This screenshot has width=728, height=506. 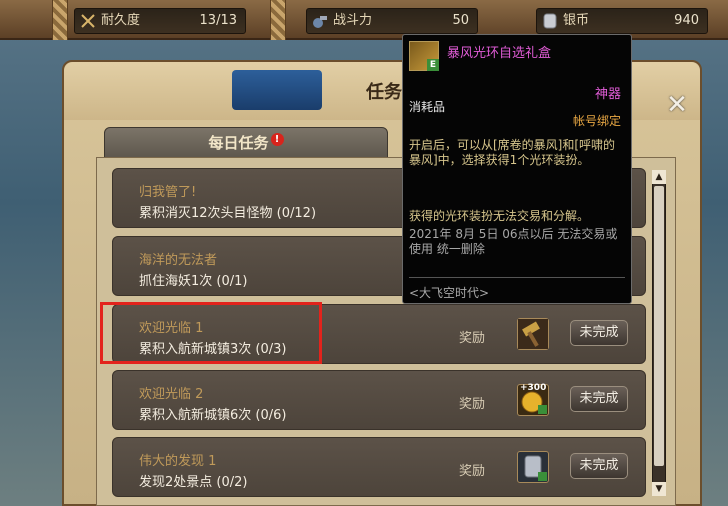 What do you see at coordinates (596, 121) in the screenshot?
I see `tooltip-binding: 帐号绑定` at bounding box center [596, 121].